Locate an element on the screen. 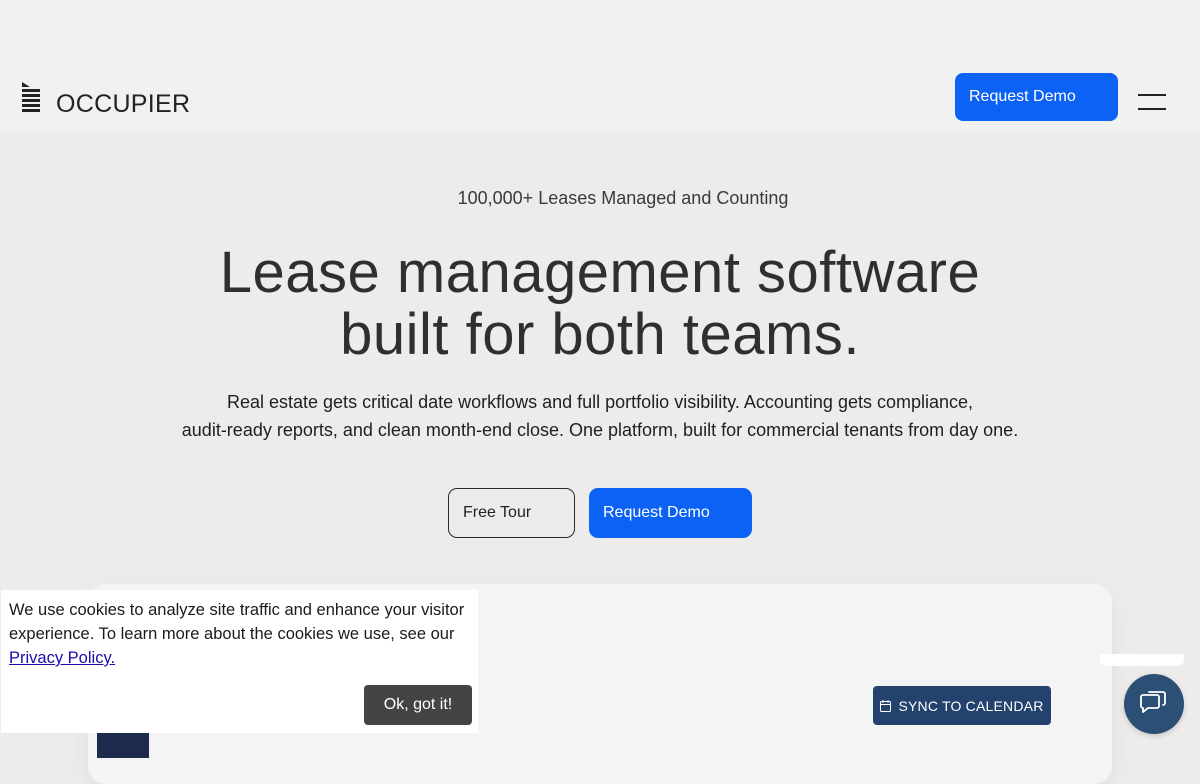 This screenshot has height=784, width=1200. headline-line-1: Lease management software is located at coordinates (600, 272).